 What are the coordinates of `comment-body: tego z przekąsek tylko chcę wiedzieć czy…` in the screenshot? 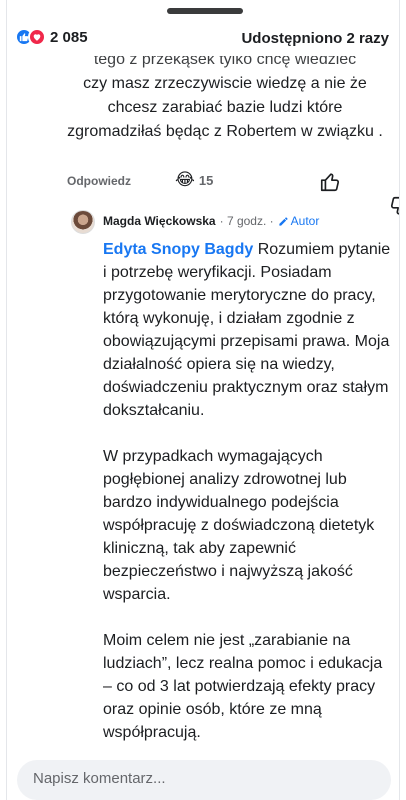 It's located at (225, 100).